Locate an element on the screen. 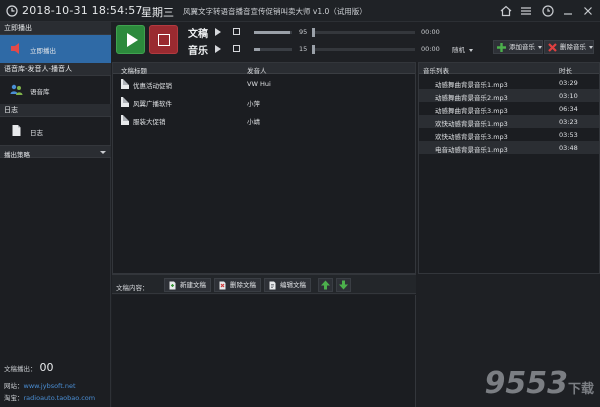 The height and width of the screenshot is (407, 600). counter-value: 00 is located at coordinates (46, 367).